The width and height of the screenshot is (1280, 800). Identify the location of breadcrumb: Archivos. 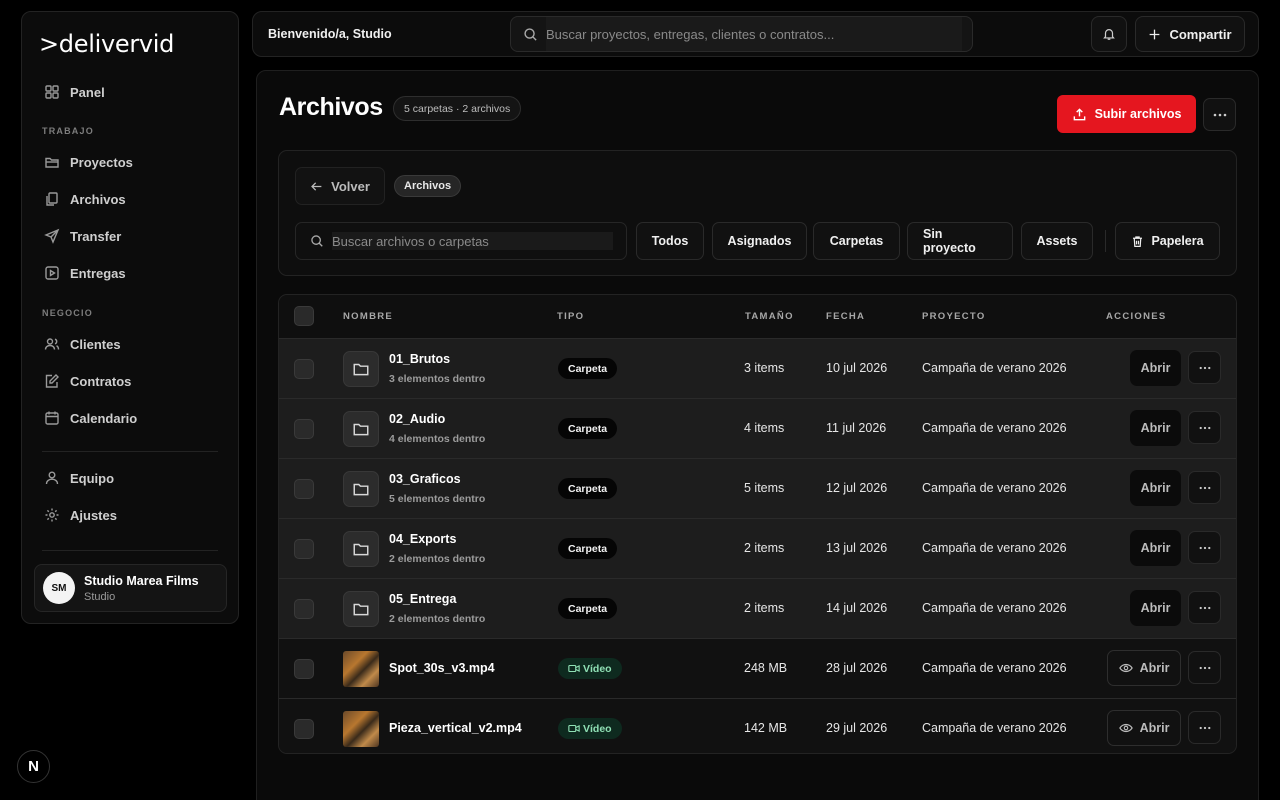
(428, 186).